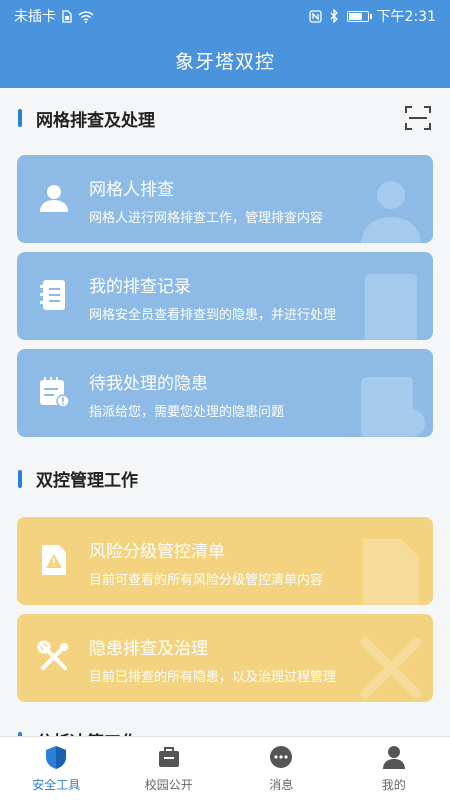  Describe the element at coordinates (281, 757) in the screenshot. I see `message-icon` at that location.